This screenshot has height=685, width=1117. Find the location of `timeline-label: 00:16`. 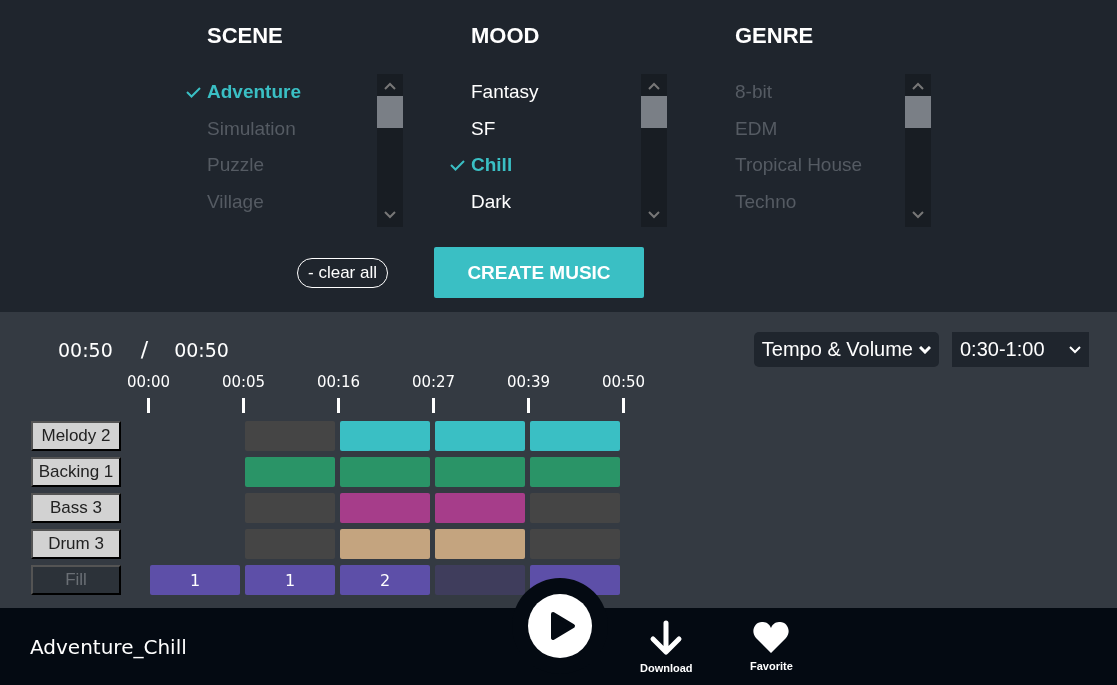

timeline-label: 00:16 is located at coordinates (338, 383).